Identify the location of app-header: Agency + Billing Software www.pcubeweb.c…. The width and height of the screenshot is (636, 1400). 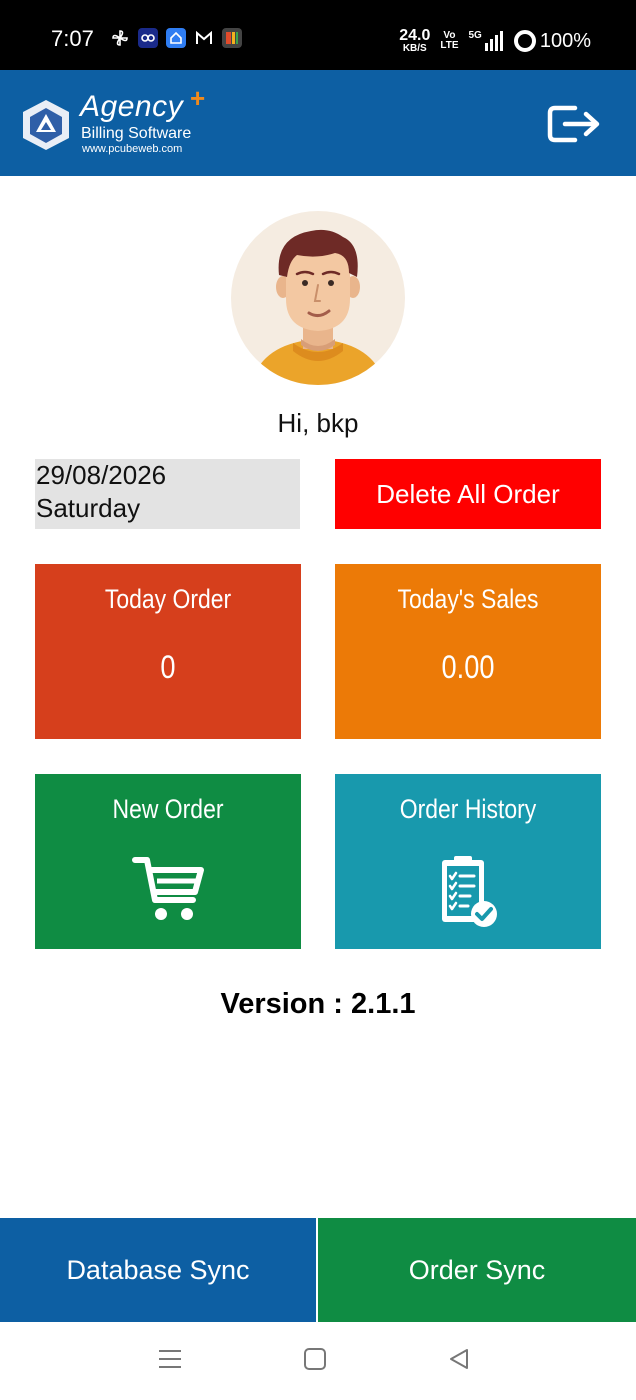
(318, 123).